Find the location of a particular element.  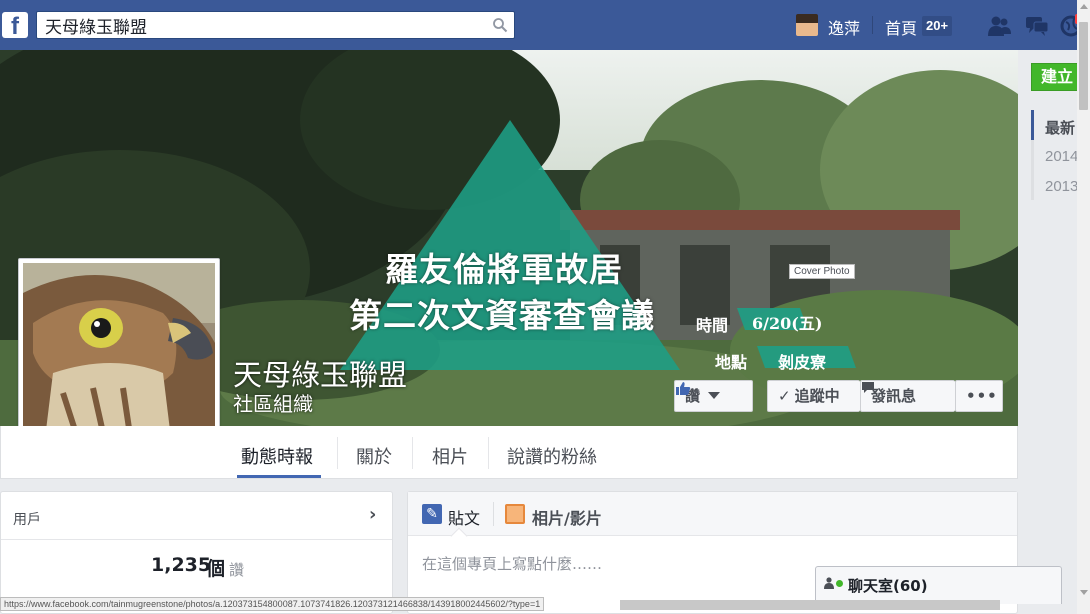

search-input is located at coordinates (260, 25).